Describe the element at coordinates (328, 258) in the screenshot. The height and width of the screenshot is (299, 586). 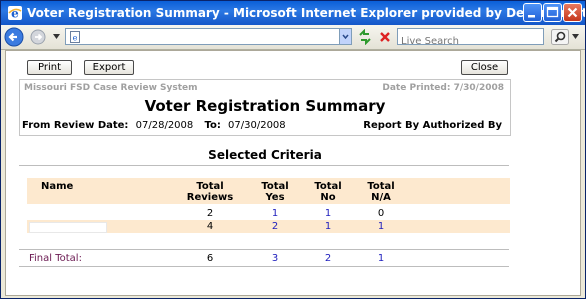
I see `final-total-no-link: 2` at that location.